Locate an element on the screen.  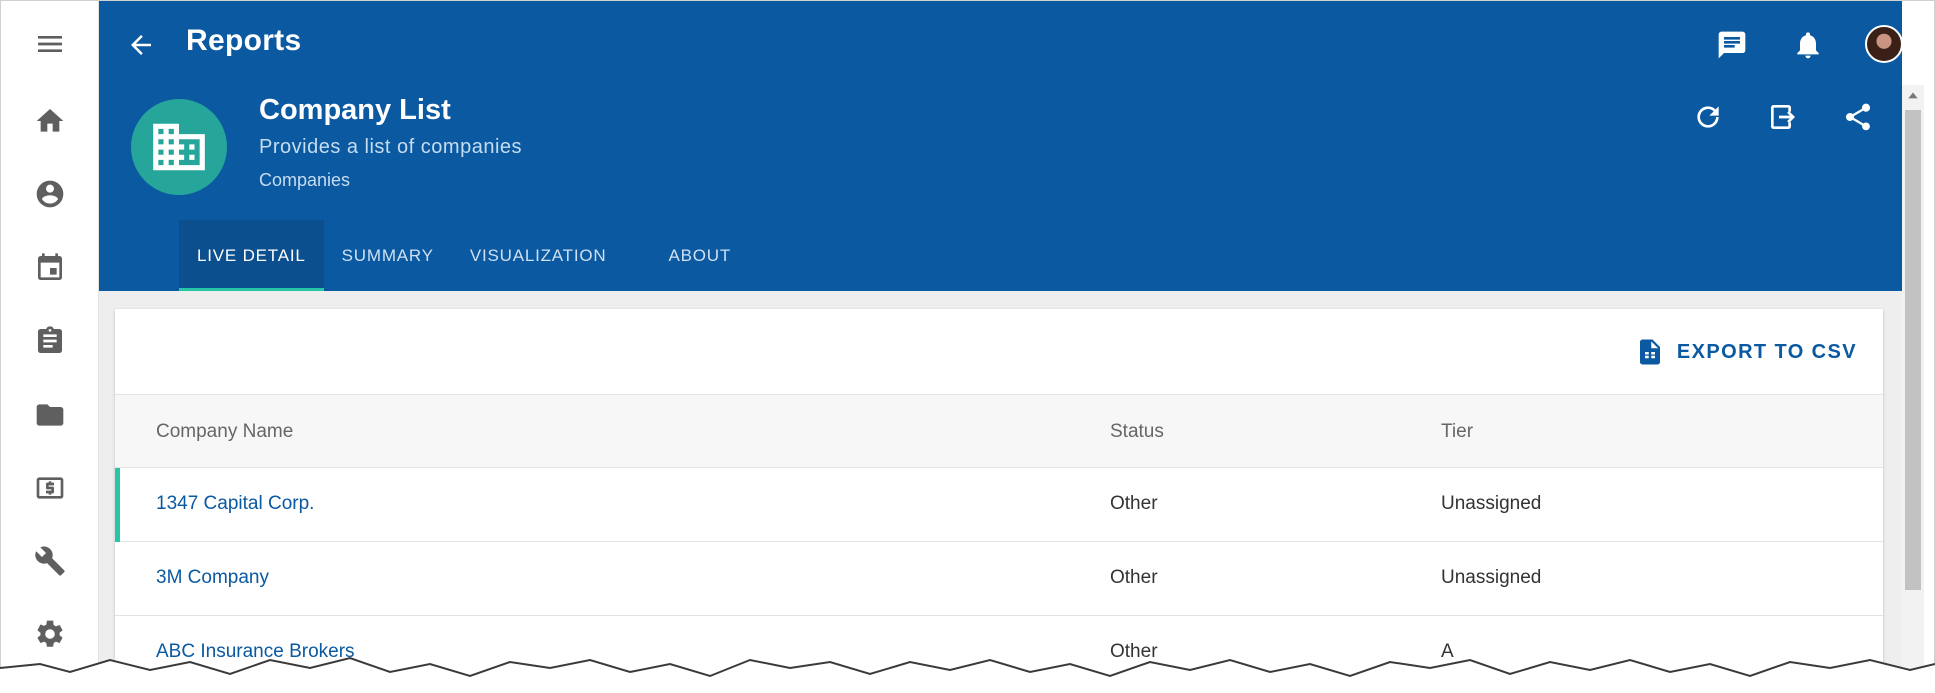
wrench-icon is located at coordinates (50, 561).